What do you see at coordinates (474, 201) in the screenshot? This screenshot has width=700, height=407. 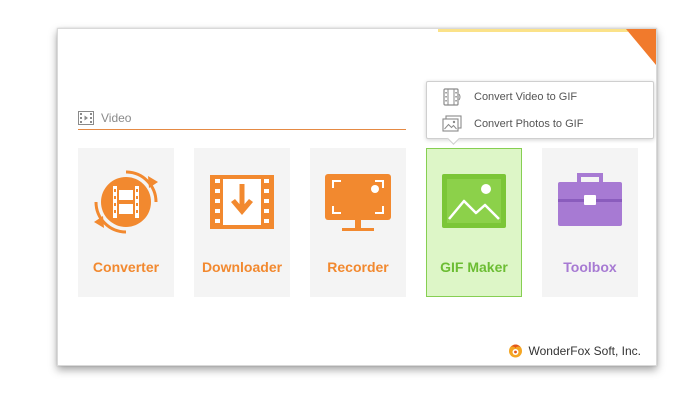 I see `image-icon` at bounding box center [474, 201].